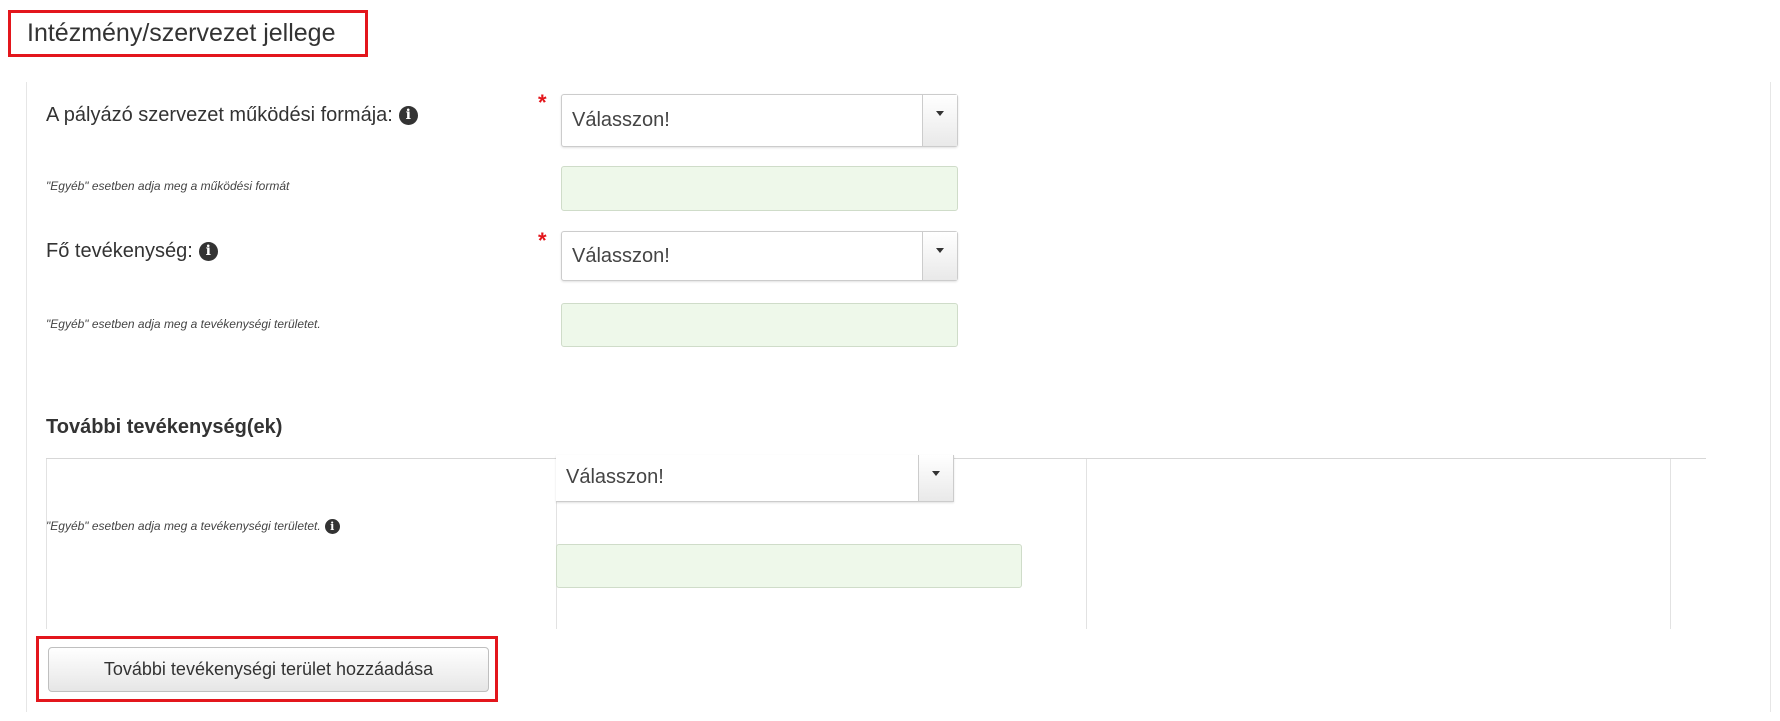 The image size is (1780, 721). What do you see at coordinates (119, 251) in the screenshot?
I see `main-activity-label-text: Fő tevékenység:` at bounding box center [119, 251].